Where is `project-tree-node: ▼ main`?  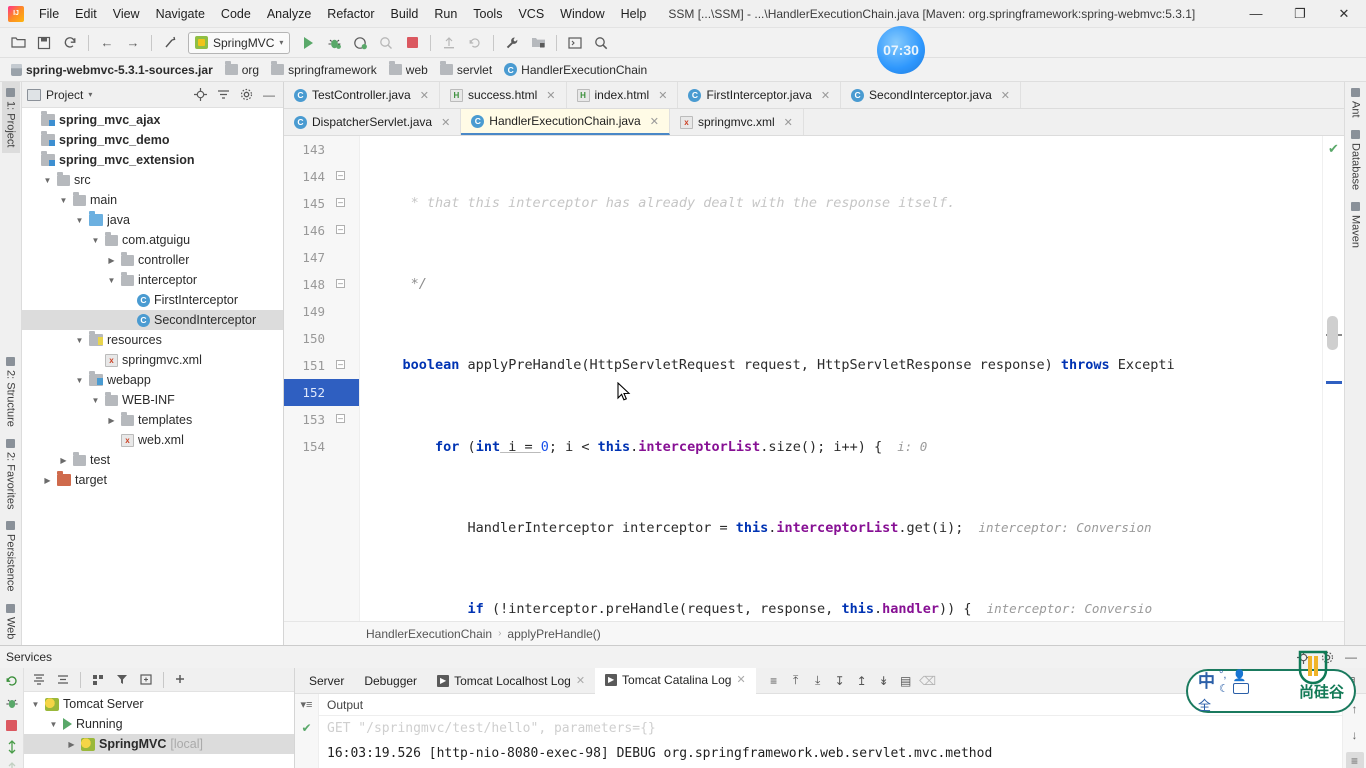
project-tree-node: ▼ main is located at coordinates (152, 200).